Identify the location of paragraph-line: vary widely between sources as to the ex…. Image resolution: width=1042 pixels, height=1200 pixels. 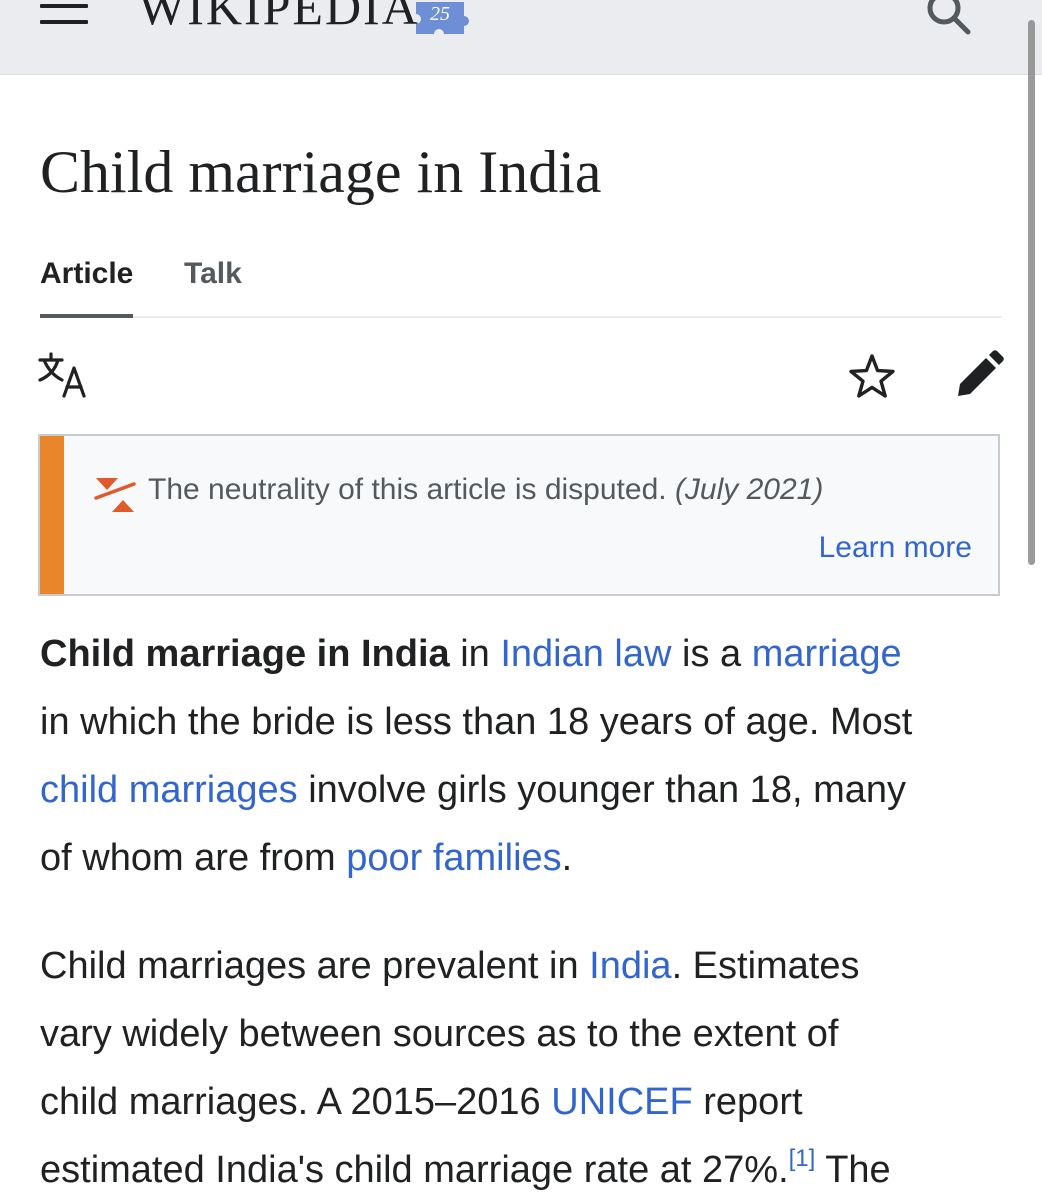
(439, 1034).